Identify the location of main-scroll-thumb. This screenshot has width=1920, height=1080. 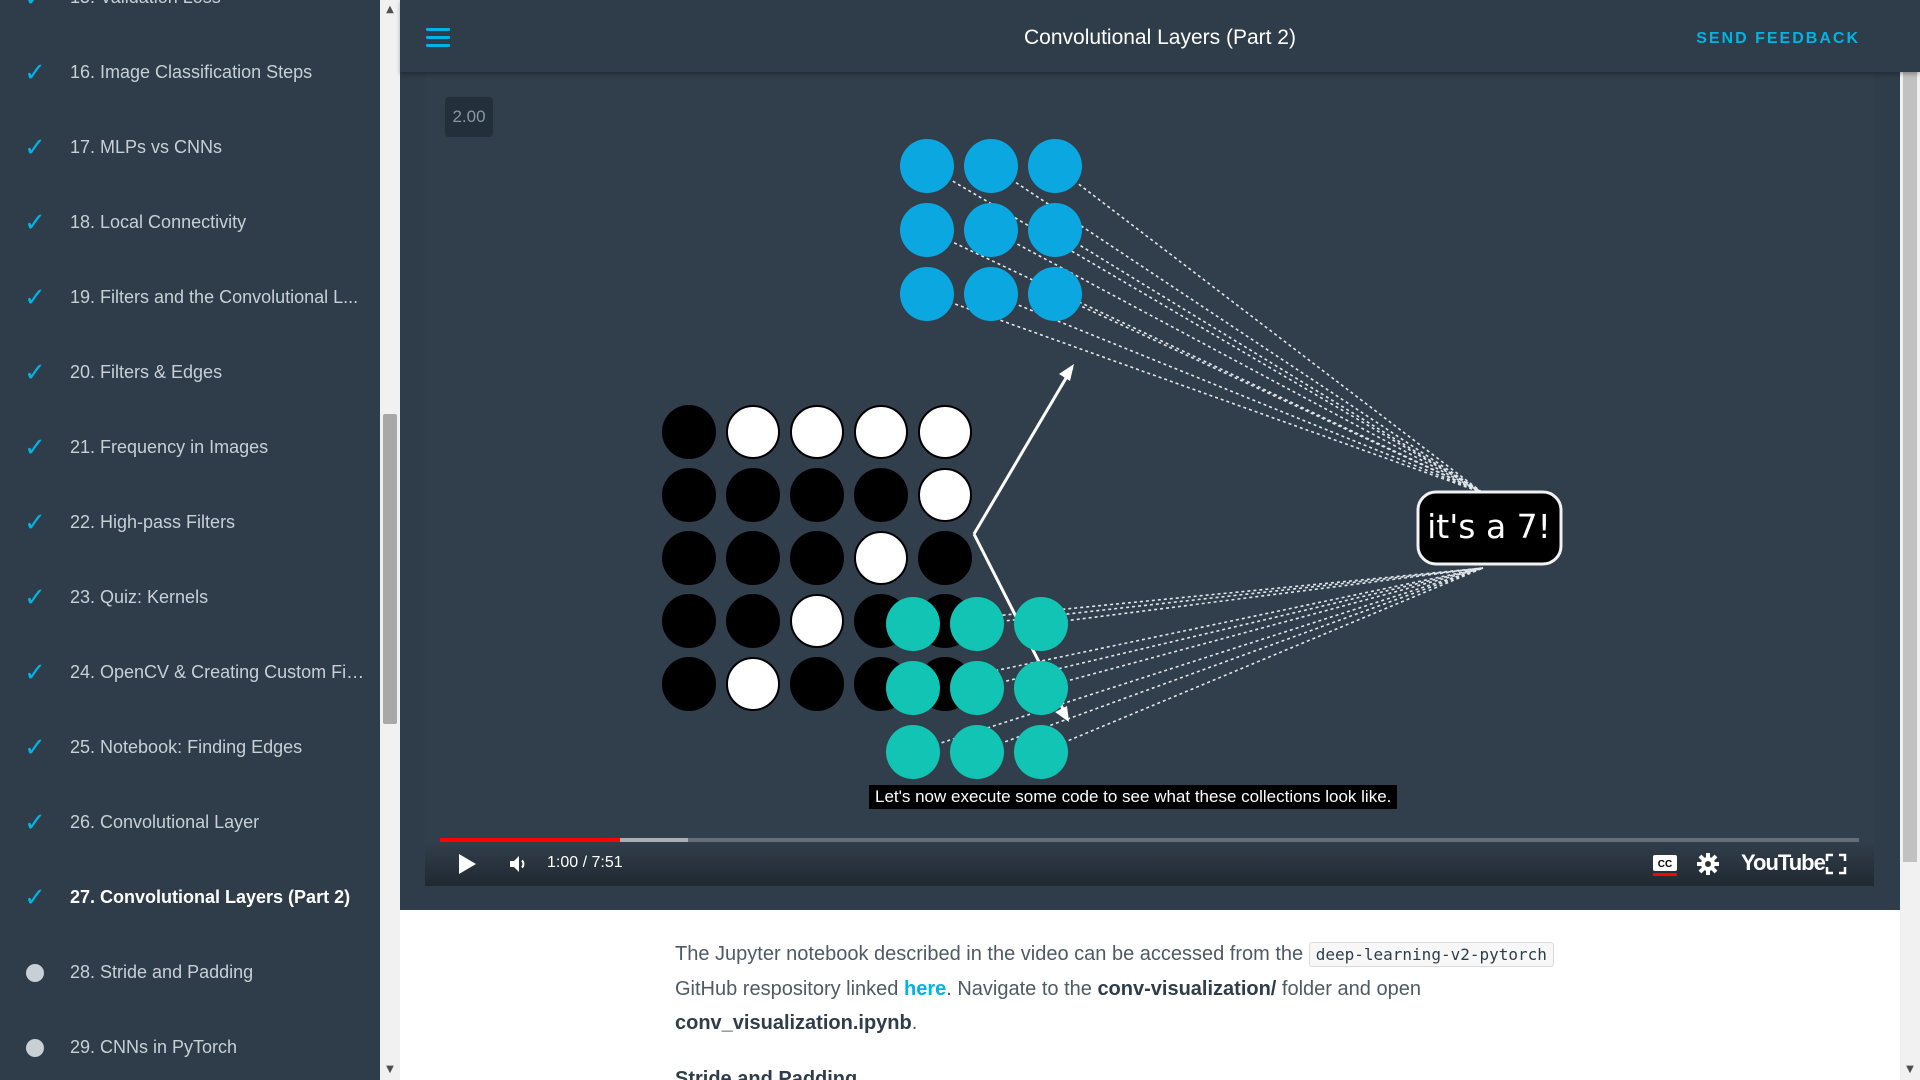
(1910, 467).